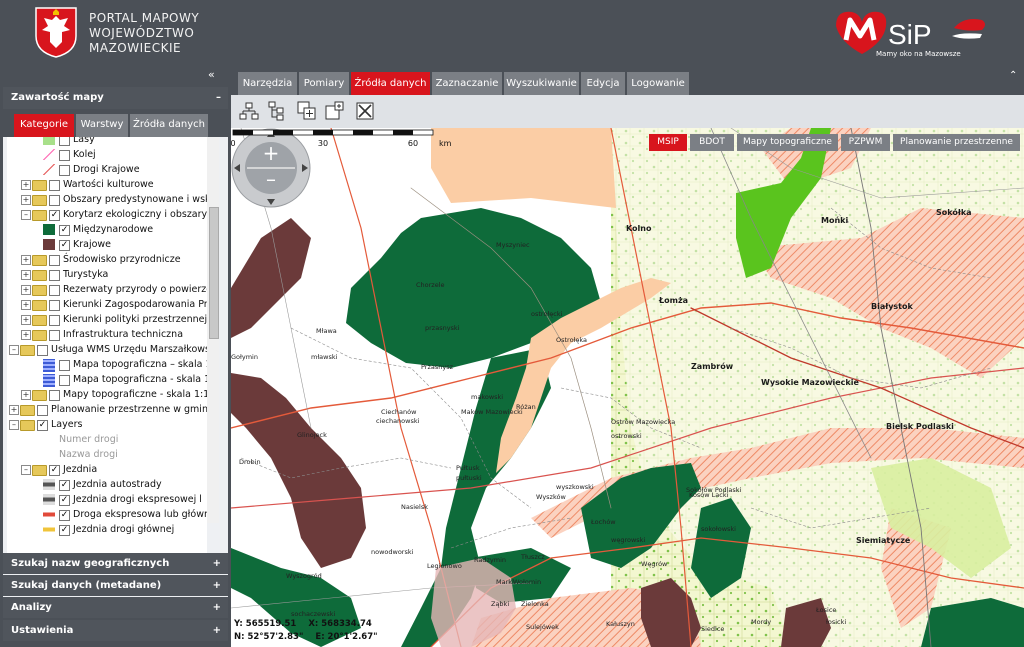 This screenshot has height=647, width=1024. What do you see at coordinates (390, 83) in the screenshot?
I see `tab-zrodla-danych-main: Źródła danych` at bounding box center [390, 83].